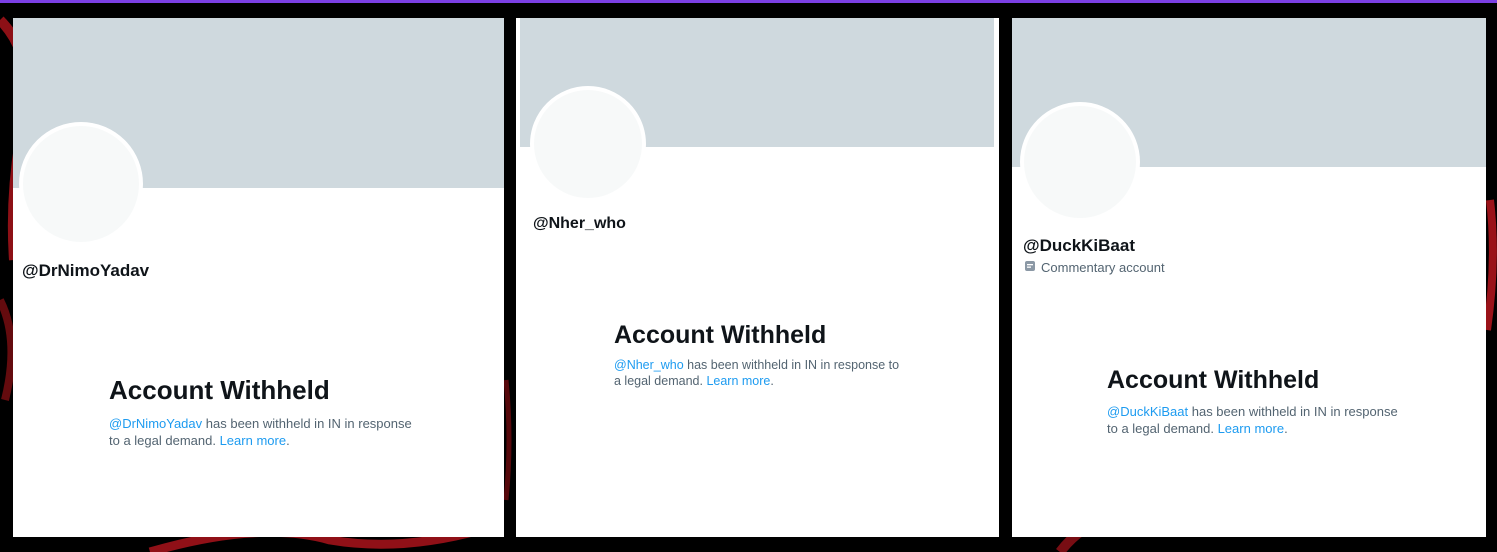  I want to click on mention-link: @Nher_who, so click(649, 365).